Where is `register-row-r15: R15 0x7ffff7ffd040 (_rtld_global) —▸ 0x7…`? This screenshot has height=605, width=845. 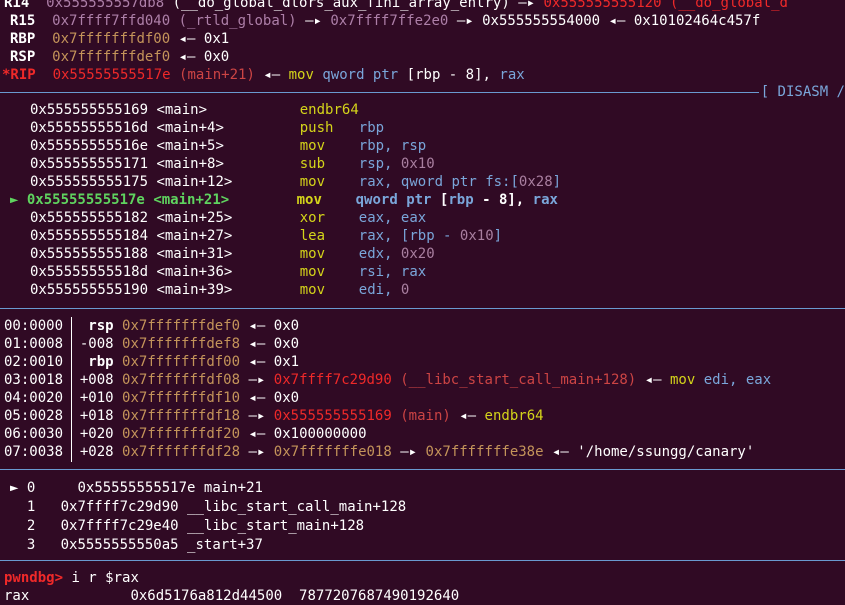
register-row-r15: R15 0x7ffff7ffd040 (_rtld_global) —▸ 0x7… is located at coordinates (385, 21).